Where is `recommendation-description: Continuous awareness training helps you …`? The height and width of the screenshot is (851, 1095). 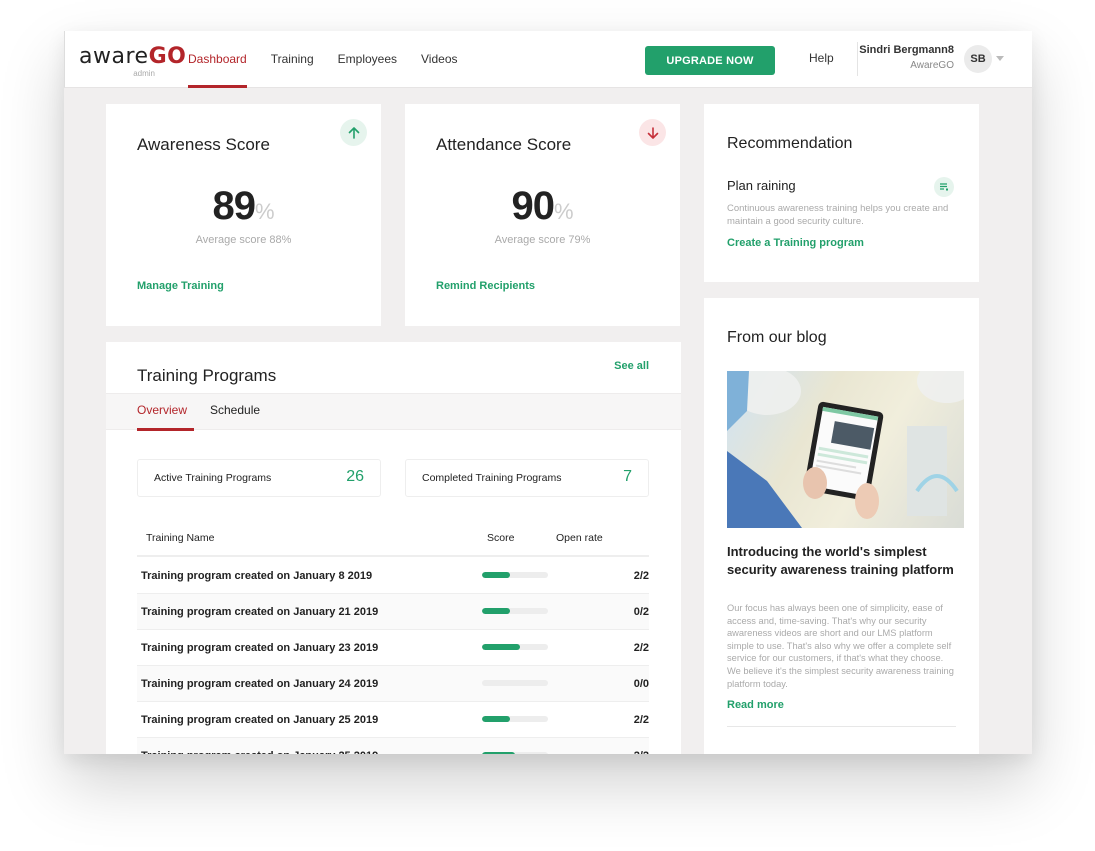
recommendation-description: Continuous awareness training helps you … is located at coordinates (838, 215).